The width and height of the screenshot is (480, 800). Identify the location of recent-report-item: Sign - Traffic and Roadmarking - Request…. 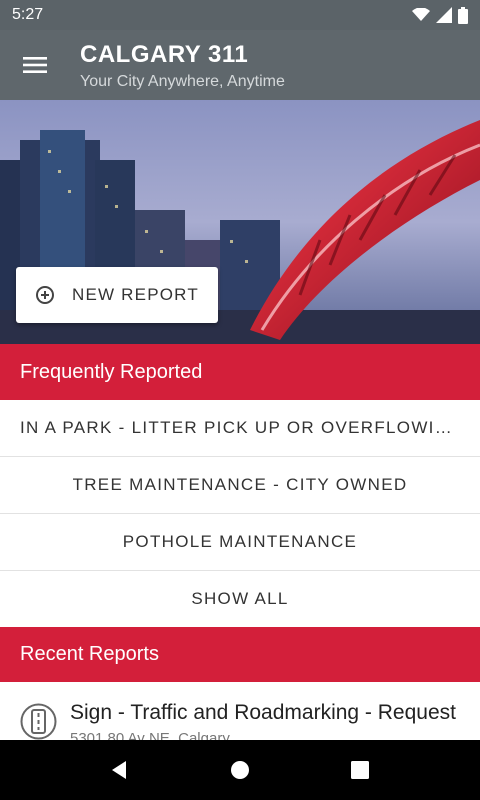
(240, 711).